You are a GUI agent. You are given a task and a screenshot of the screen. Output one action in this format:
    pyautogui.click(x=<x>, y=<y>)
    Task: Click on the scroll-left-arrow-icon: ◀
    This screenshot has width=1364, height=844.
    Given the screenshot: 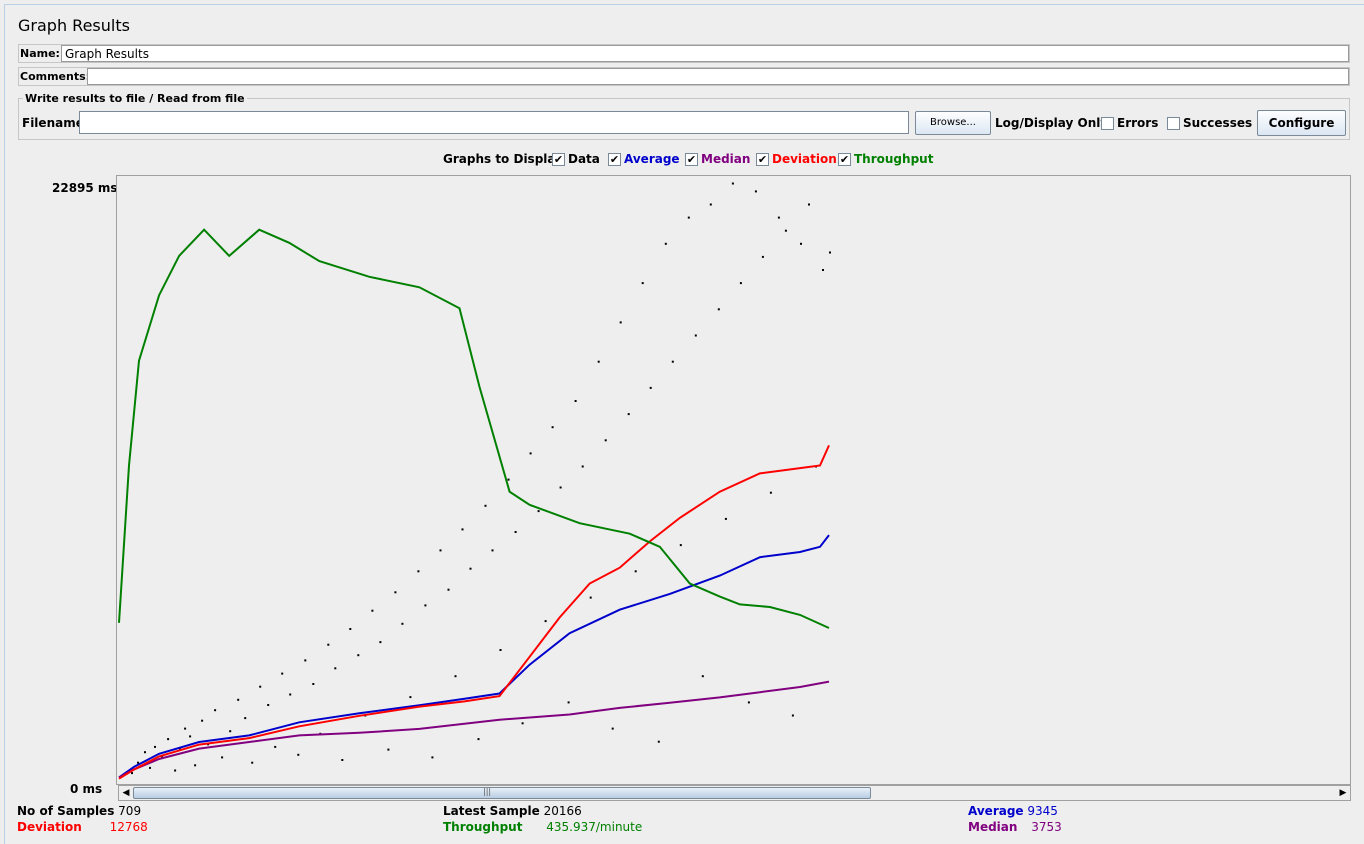 What is the action you would take?
    pyautogui.click(x=126, y=793)
    